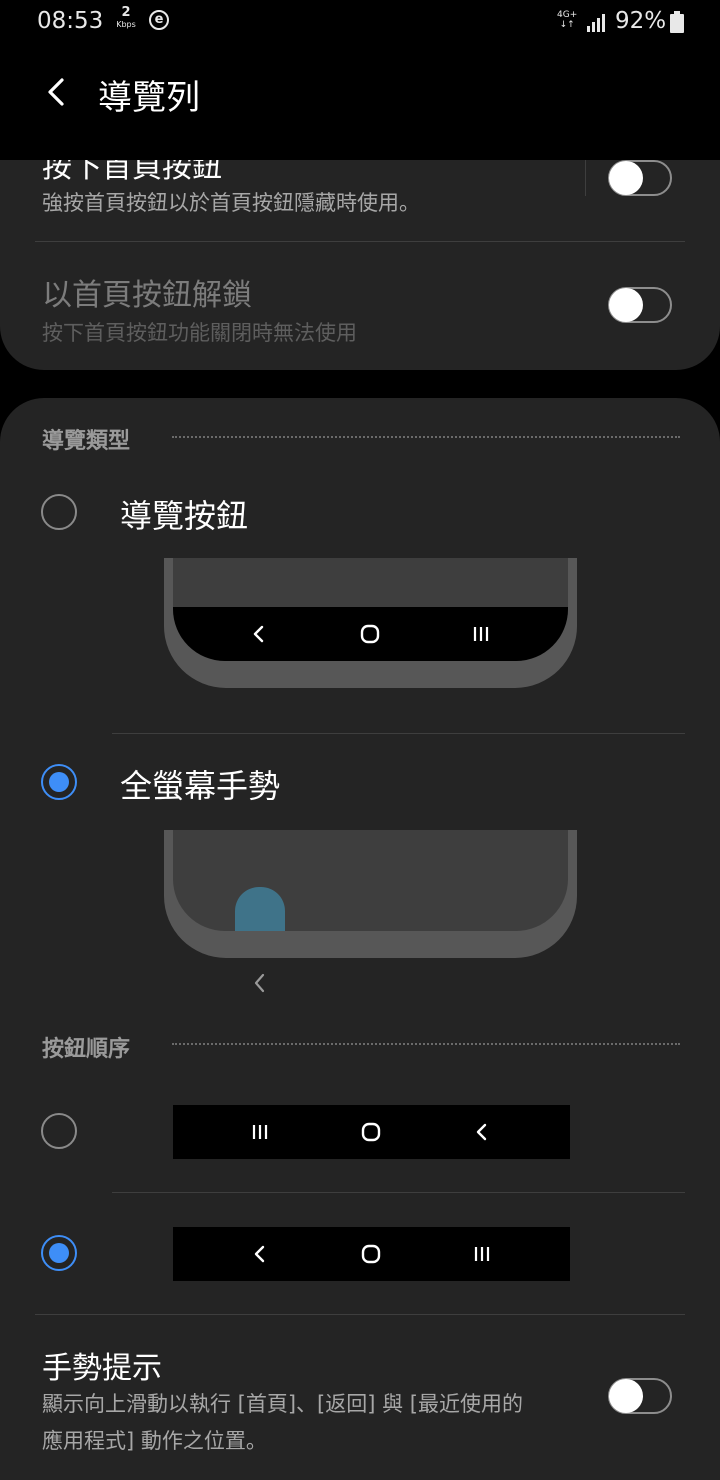 The height and width of the screenshot is (1480, 720). I want to click on data-rate-indicator: 2 Kbps, so click(126, 17).